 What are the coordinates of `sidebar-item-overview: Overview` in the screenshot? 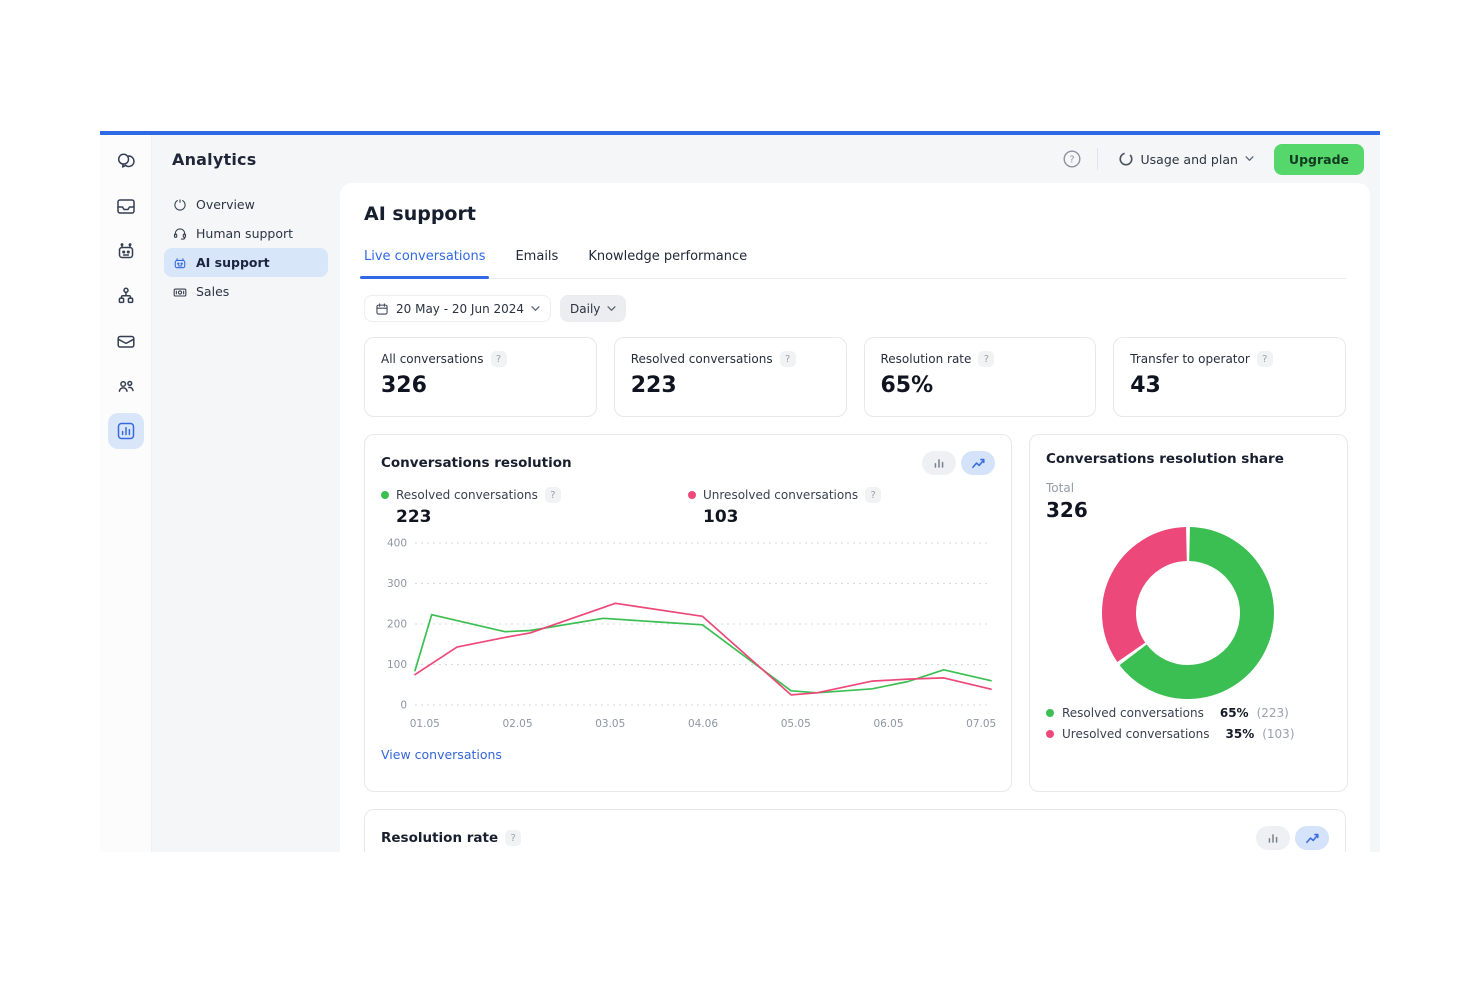 It's located at (246, 204).